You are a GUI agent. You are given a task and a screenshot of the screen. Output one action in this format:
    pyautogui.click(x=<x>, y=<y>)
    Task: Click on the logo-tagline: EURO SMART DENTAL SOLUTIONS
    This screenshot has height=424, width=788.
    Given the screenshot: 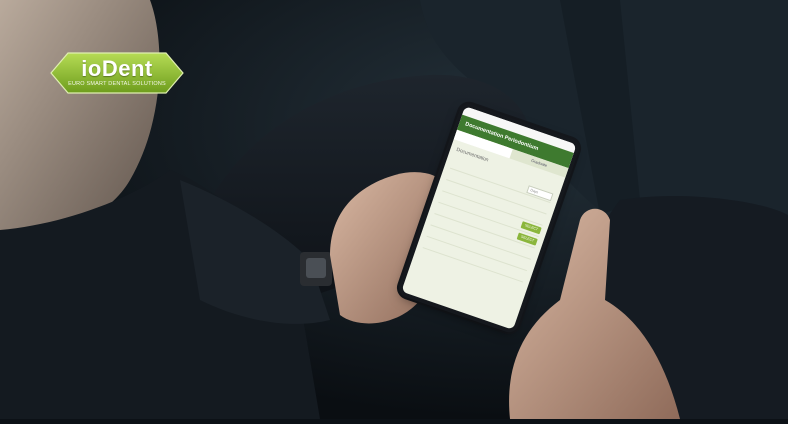 What is the action you would take?
    pyautogui.click(x=117, y=84)
    